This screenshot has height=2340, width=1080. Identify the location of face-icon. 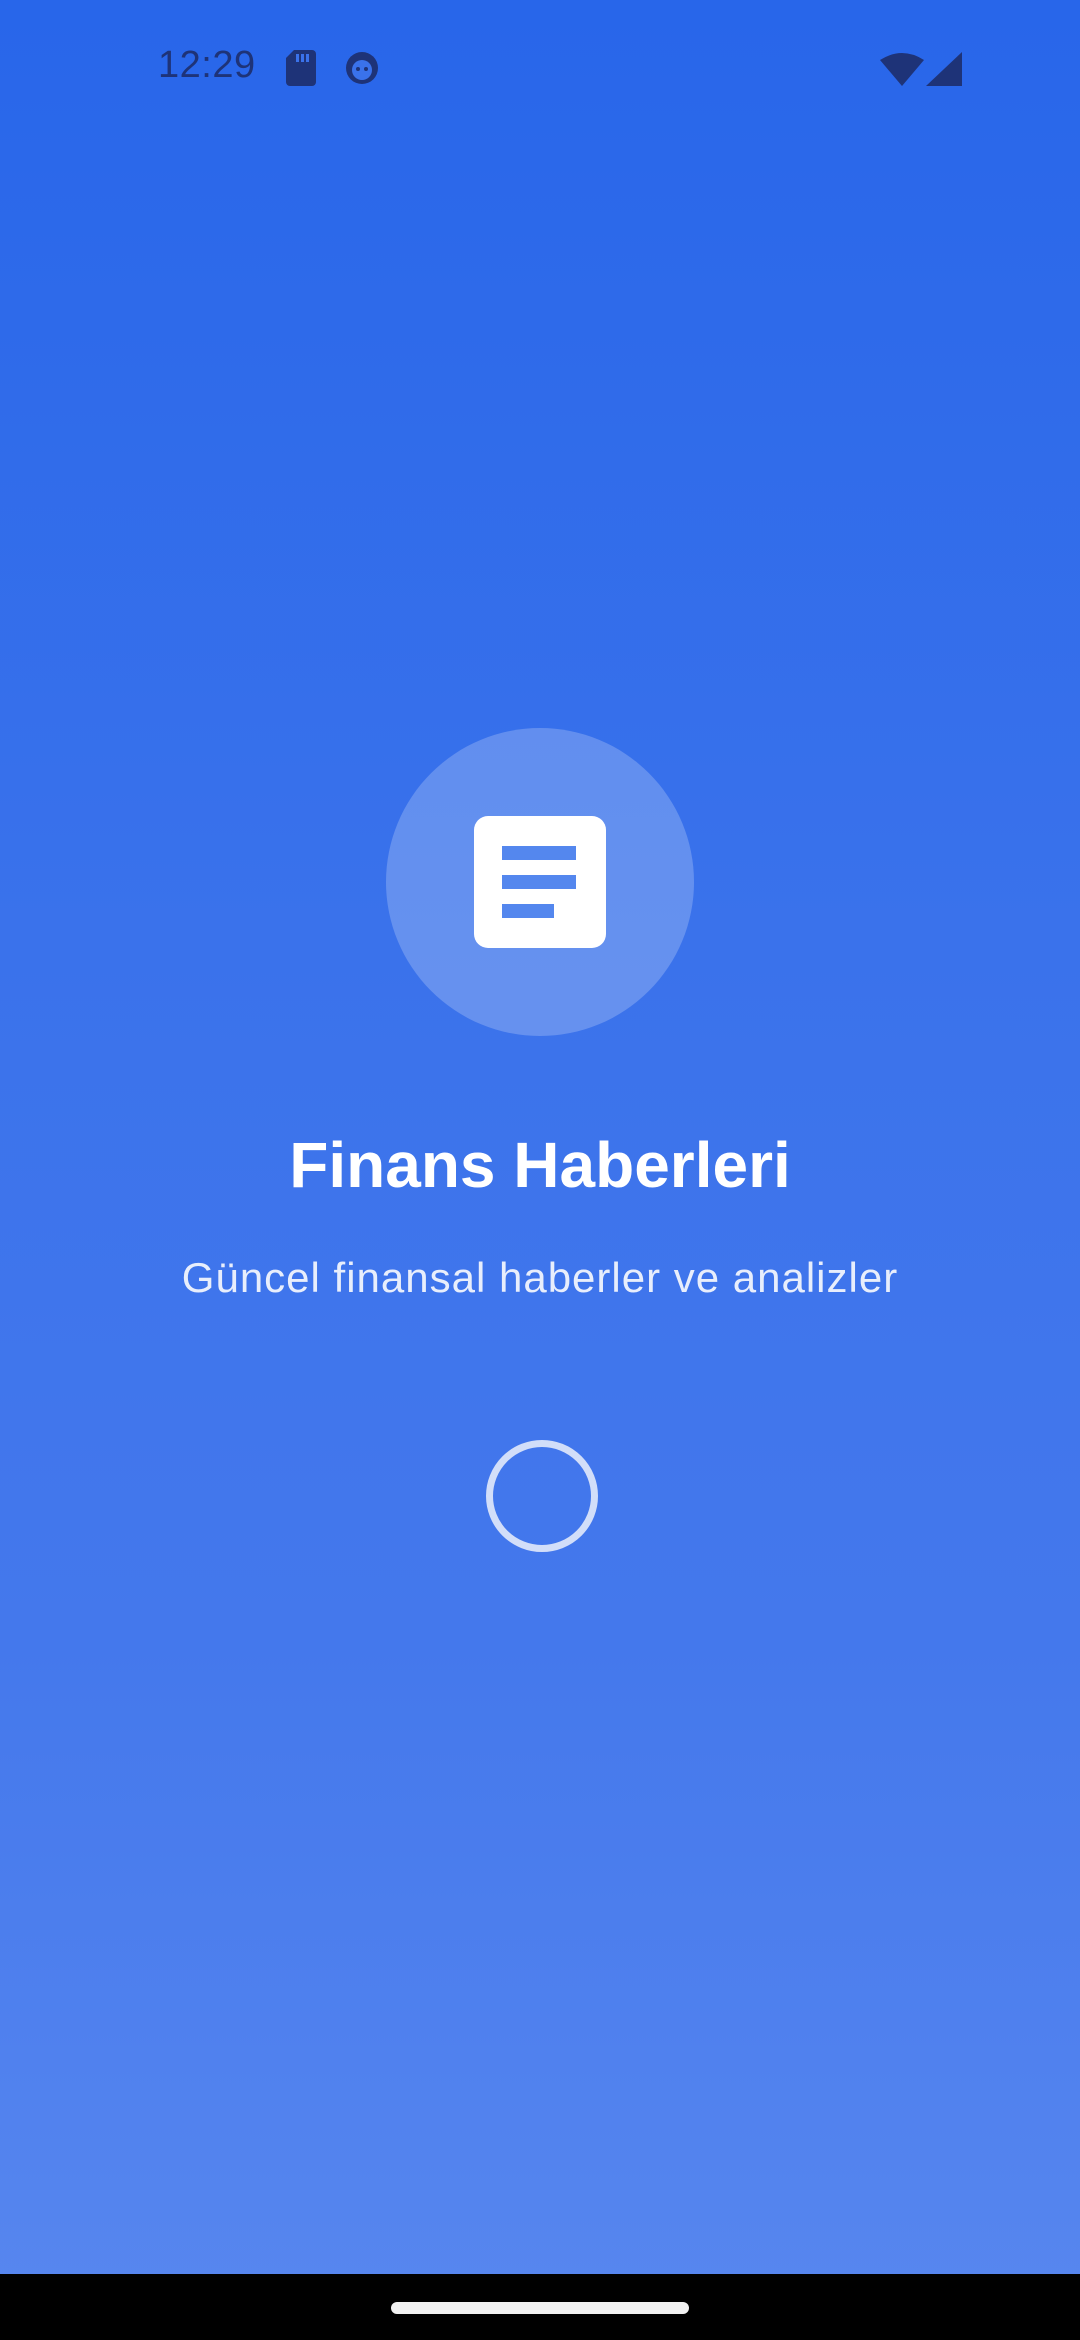
(362, 70).